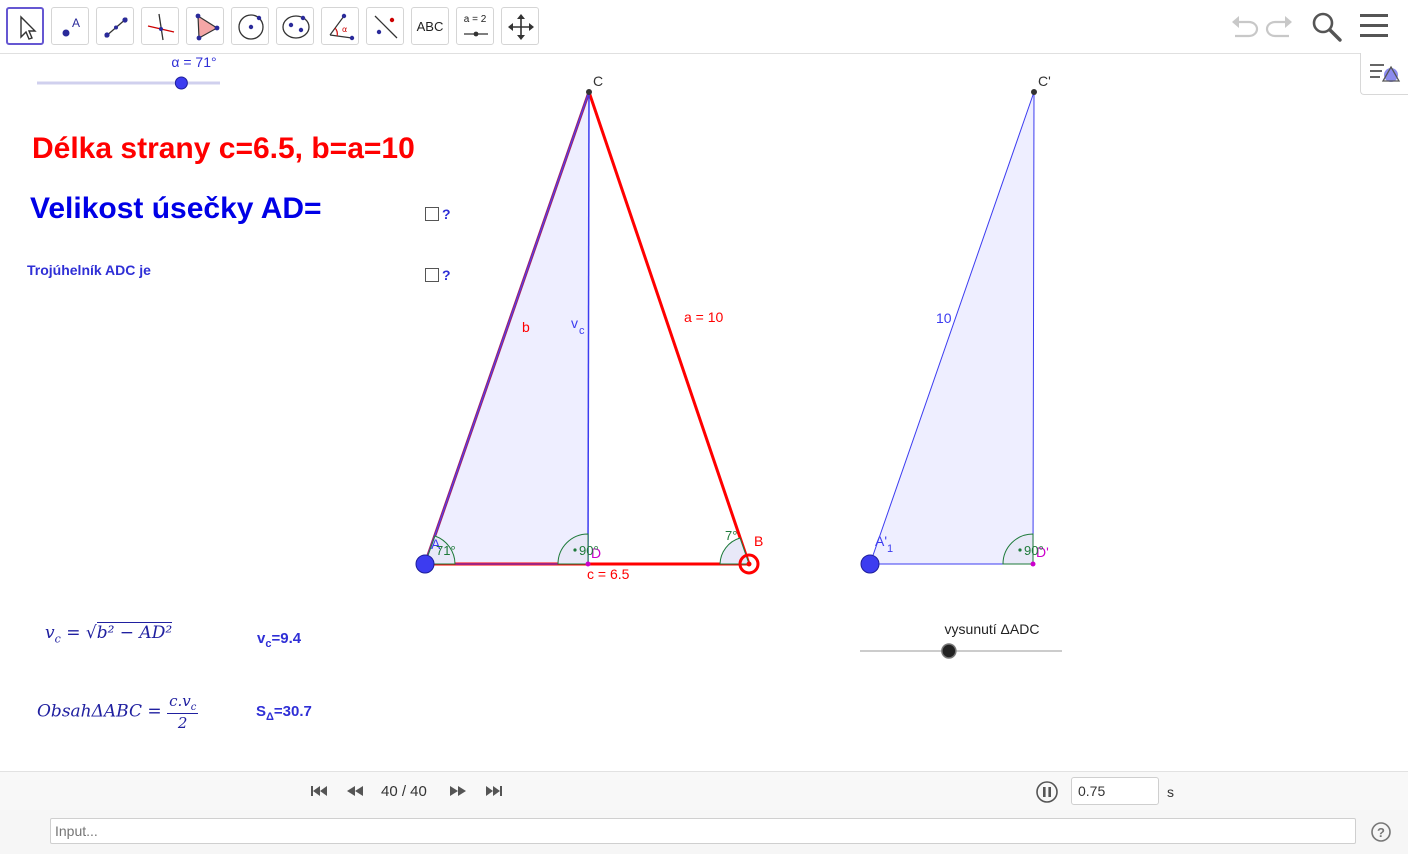 This screenshot has height=854, width=1408. I want to click on segment-icon, so click(116, 27).